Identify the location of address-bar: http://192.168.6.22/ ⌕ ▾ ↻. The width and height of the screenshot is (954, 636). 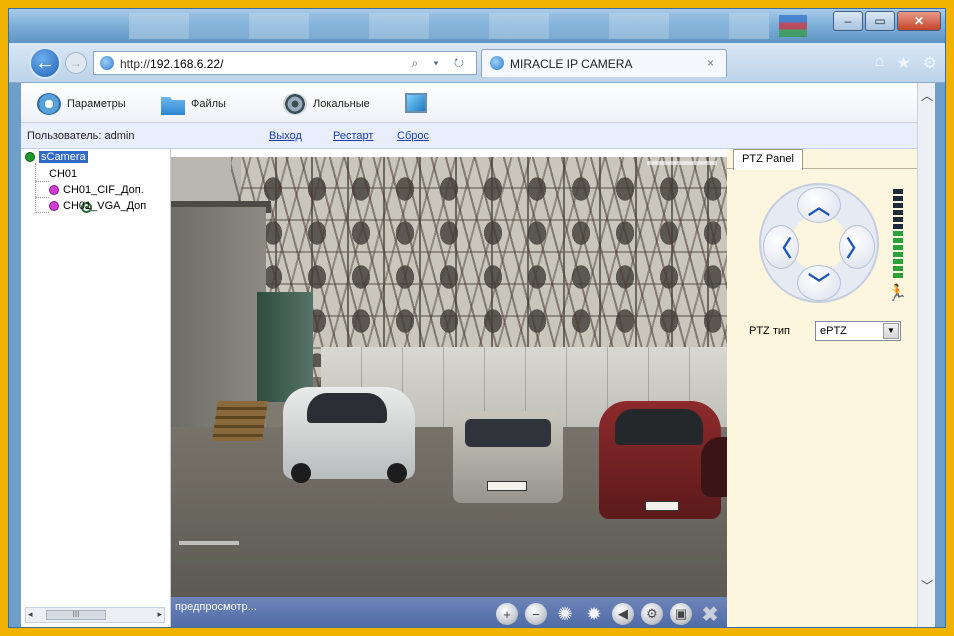
(285, 63).